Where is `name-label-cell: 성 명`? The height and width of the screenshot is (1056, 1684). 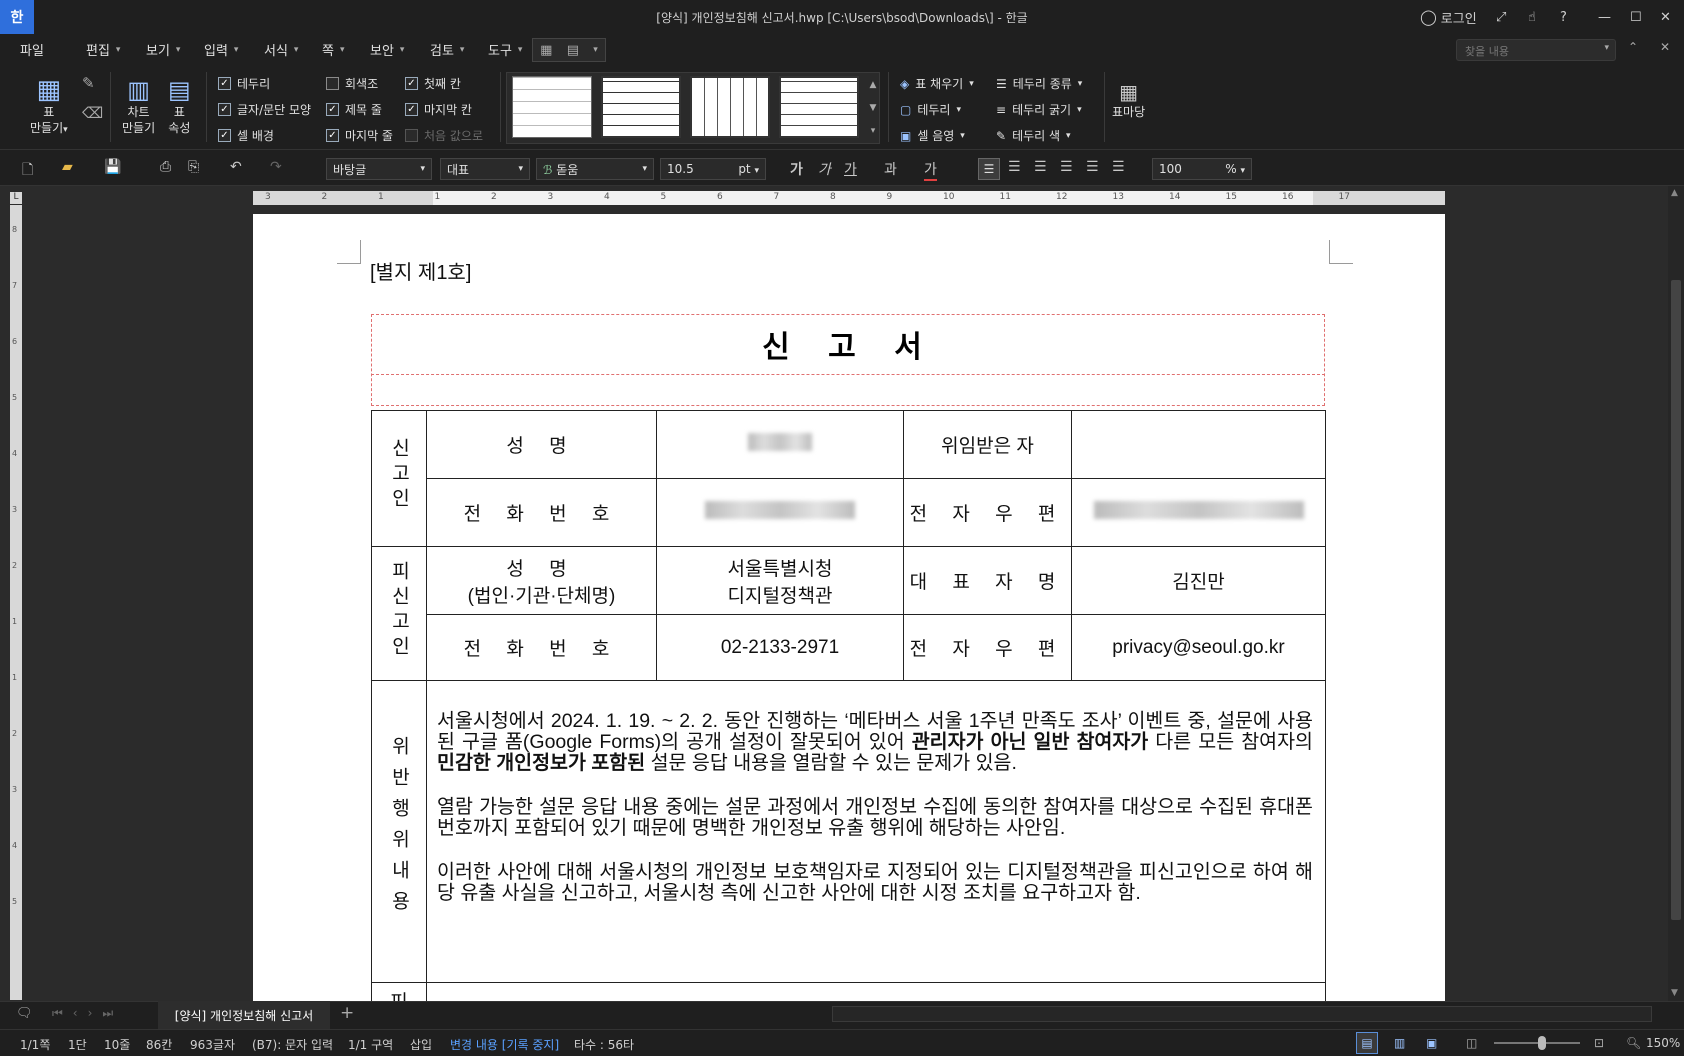
name-label-cell: 성 명 is located at coordinates (541, 444).